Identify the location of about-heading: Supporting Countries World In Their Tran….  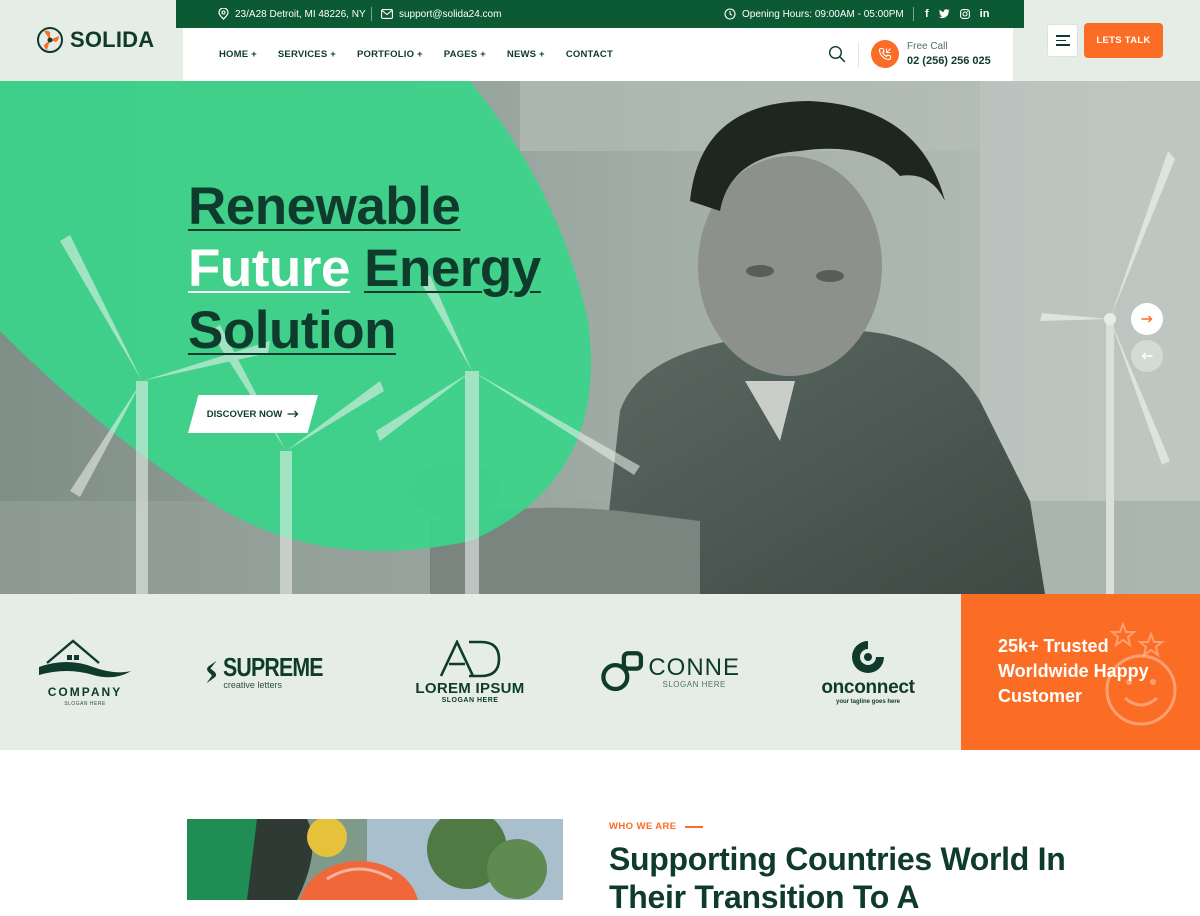
(837, 878).